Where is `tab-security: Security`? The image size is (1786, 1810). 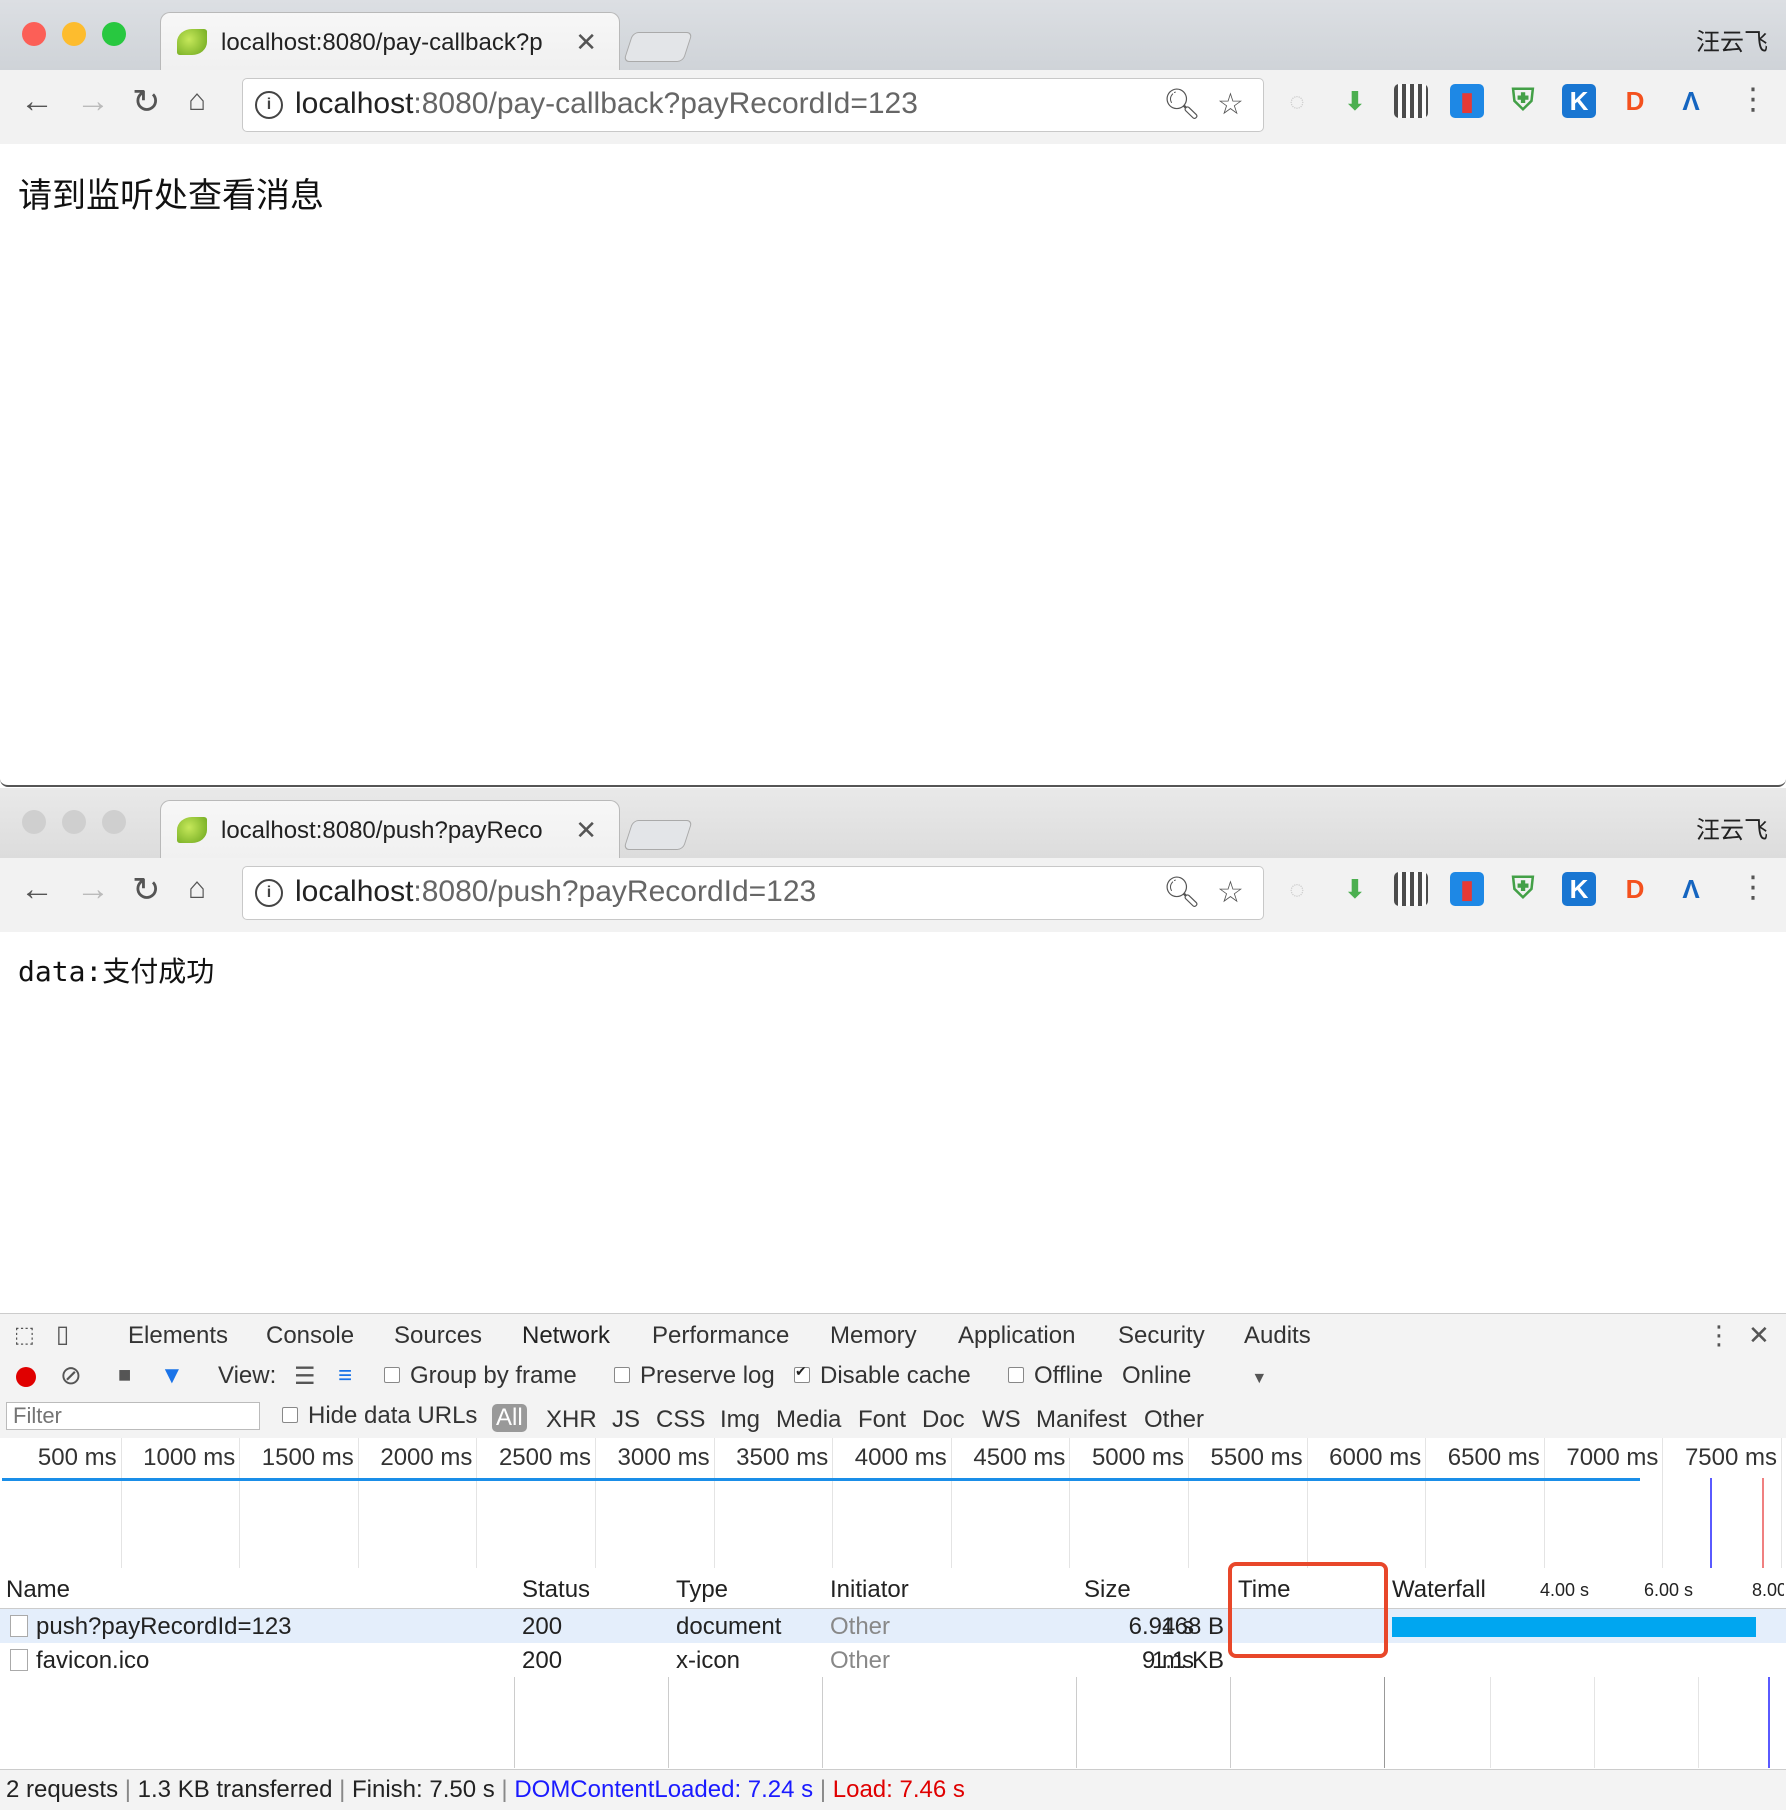
tab-security: Security is located at coordinates (1161, 1336).